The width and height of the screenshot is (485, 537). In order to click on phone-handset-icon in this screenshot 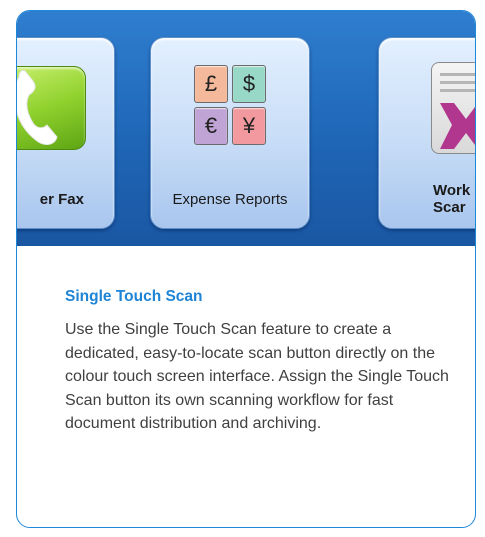, I will do `click(51, 108)`.